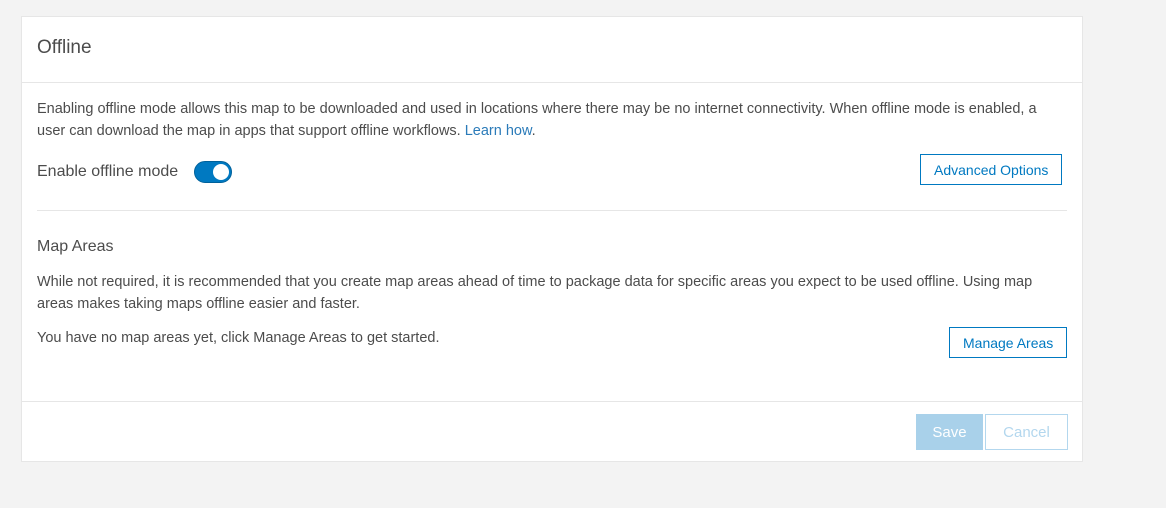  I want to click on footer-divider, so click(552, 401).